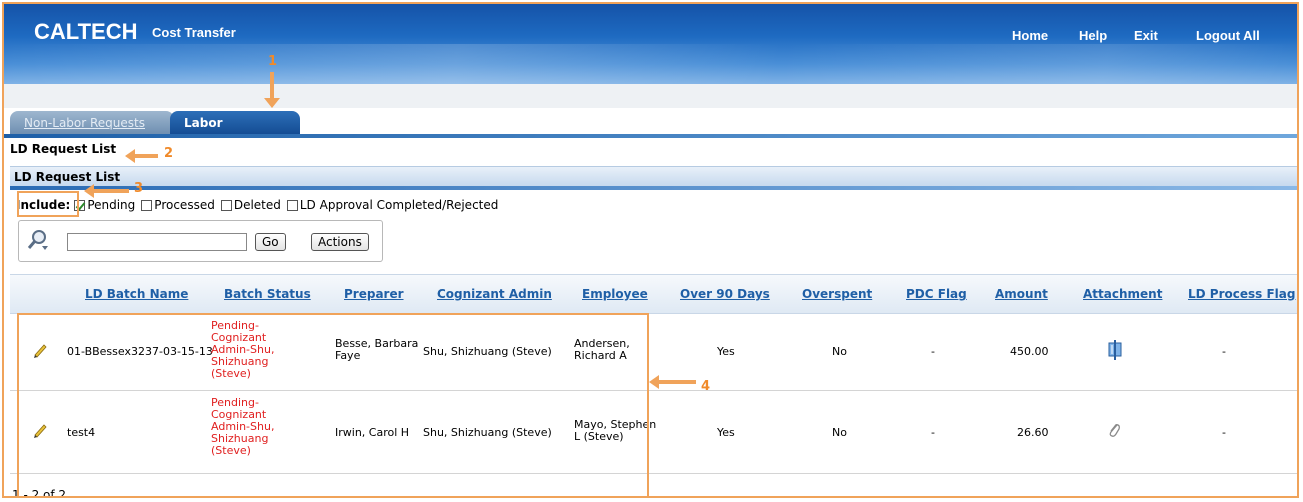  What do you see at coordinates (273, 61) in the screenshot?
I see `annotation-number: 1` at bounding box center [273, 61].